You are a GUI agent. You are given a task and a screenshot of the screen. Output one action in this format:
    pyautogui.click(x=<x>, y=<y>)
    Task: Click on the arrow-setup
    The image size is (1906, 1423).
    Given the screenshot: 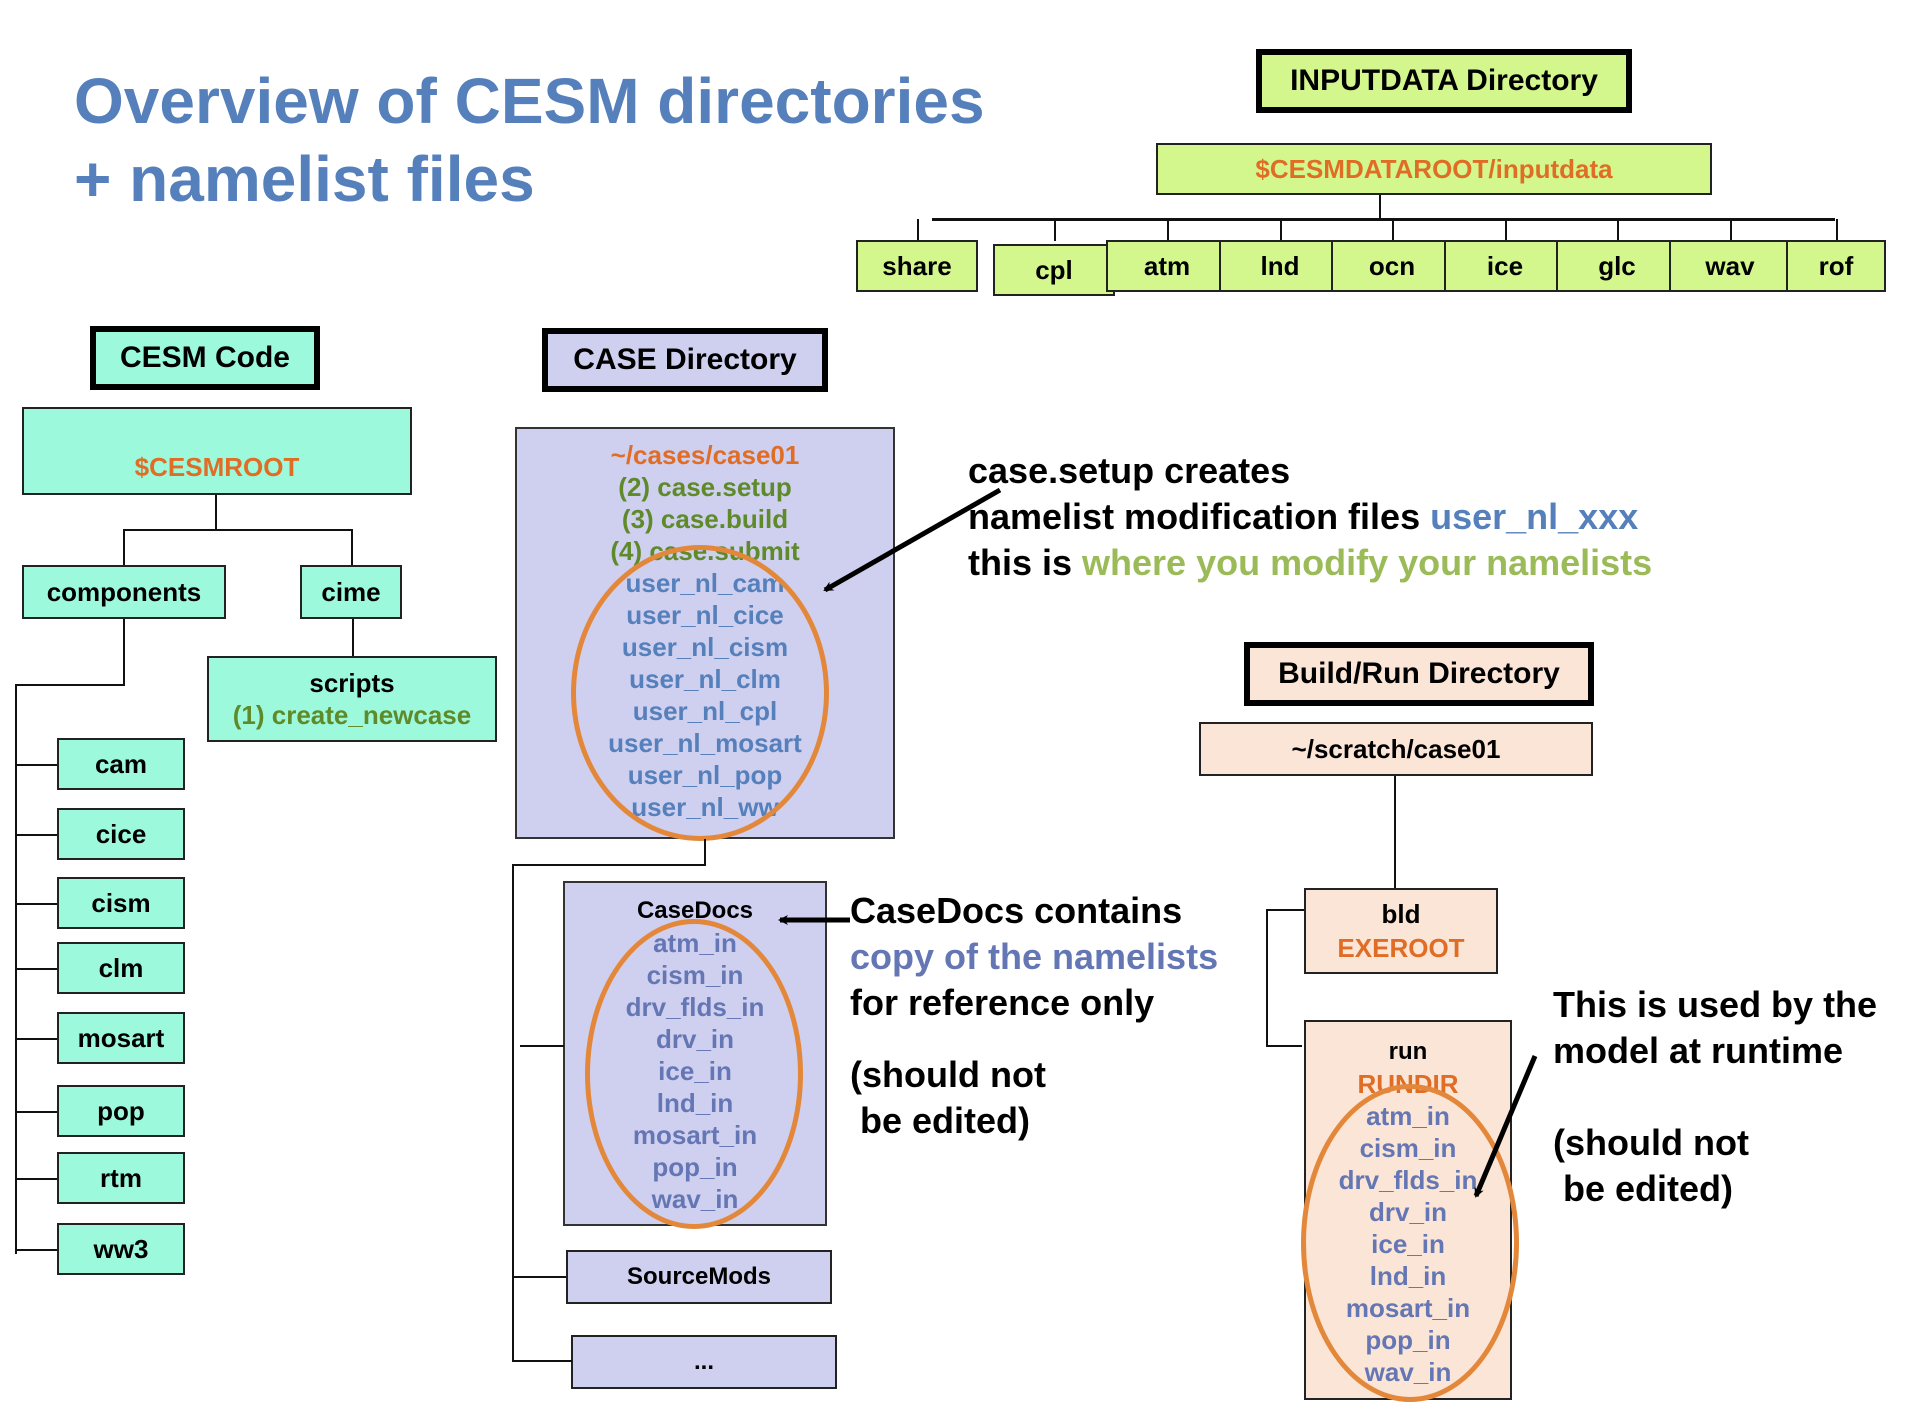 What is the action you would take?
    pyautogui.click(x=912, y=540)
    